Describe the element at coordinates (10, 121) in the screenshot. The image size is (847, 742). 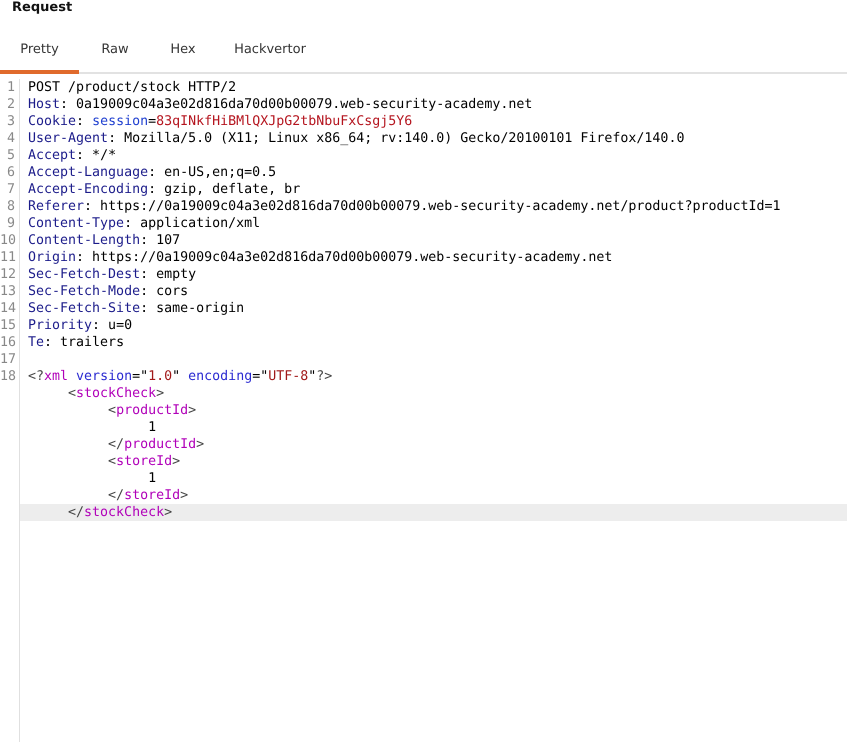
I see `line-number: 3` at that location.